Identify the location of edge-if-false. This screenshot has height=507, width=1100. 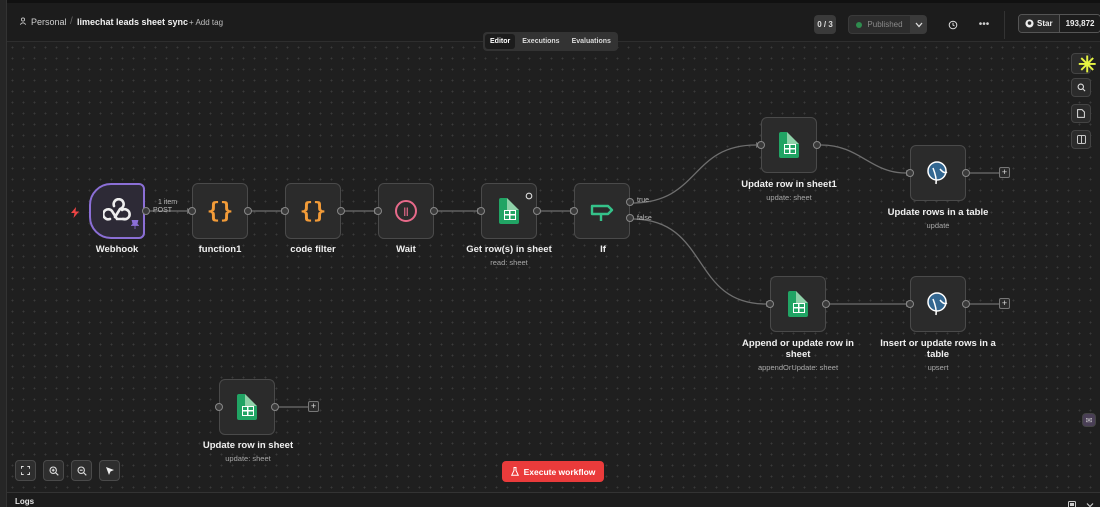
(699, 261).